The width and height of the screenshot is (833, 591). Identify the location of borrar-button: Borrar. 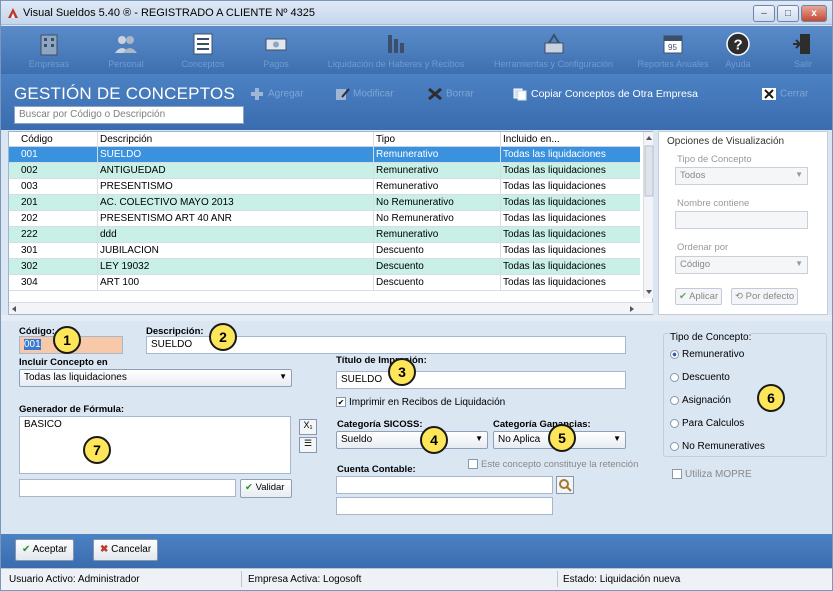
(450, 94).